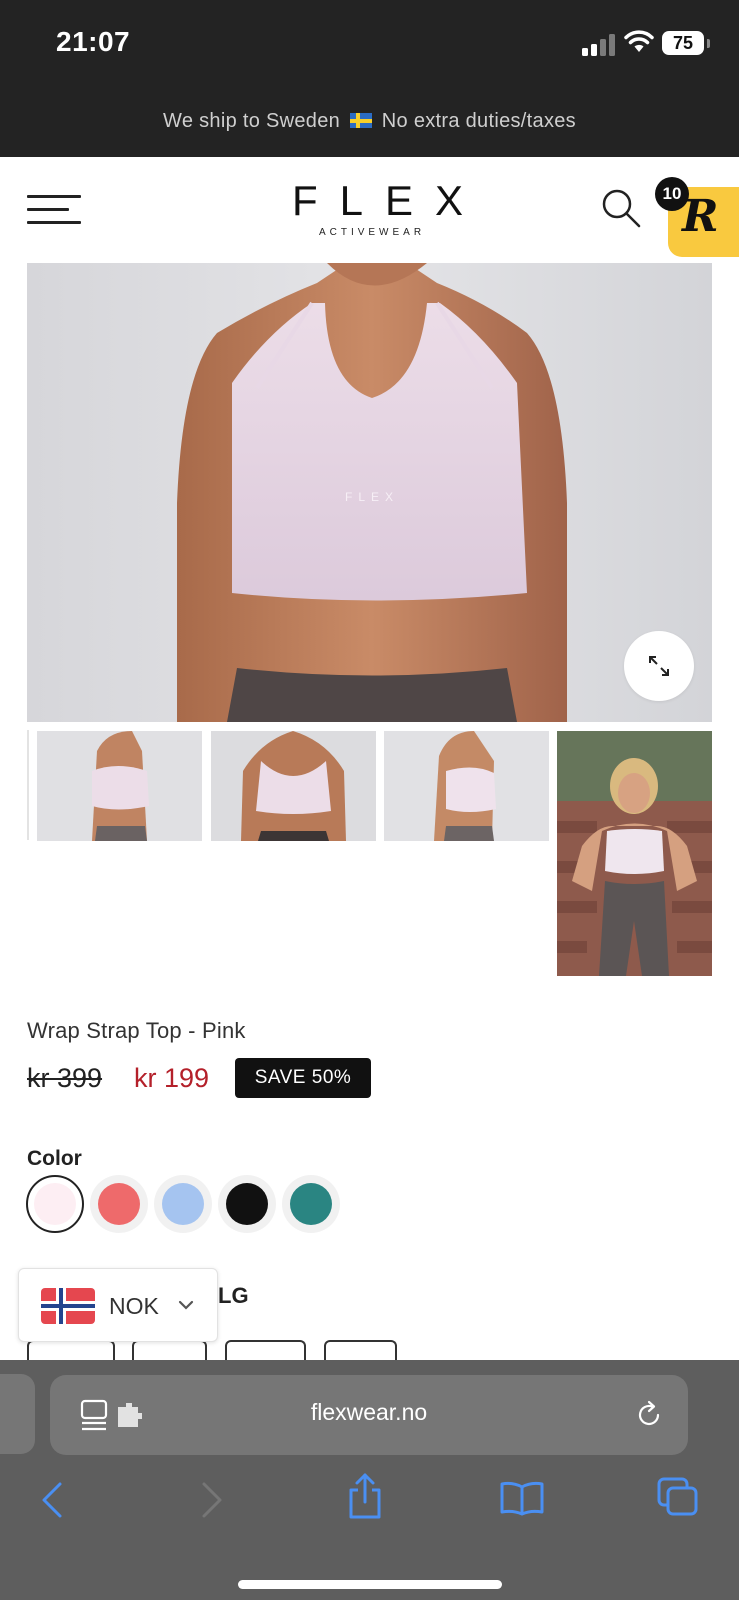  Describe the element at coordinates (672, 194) in the screenshot. I see `cart-count-badge: 10` at that location.